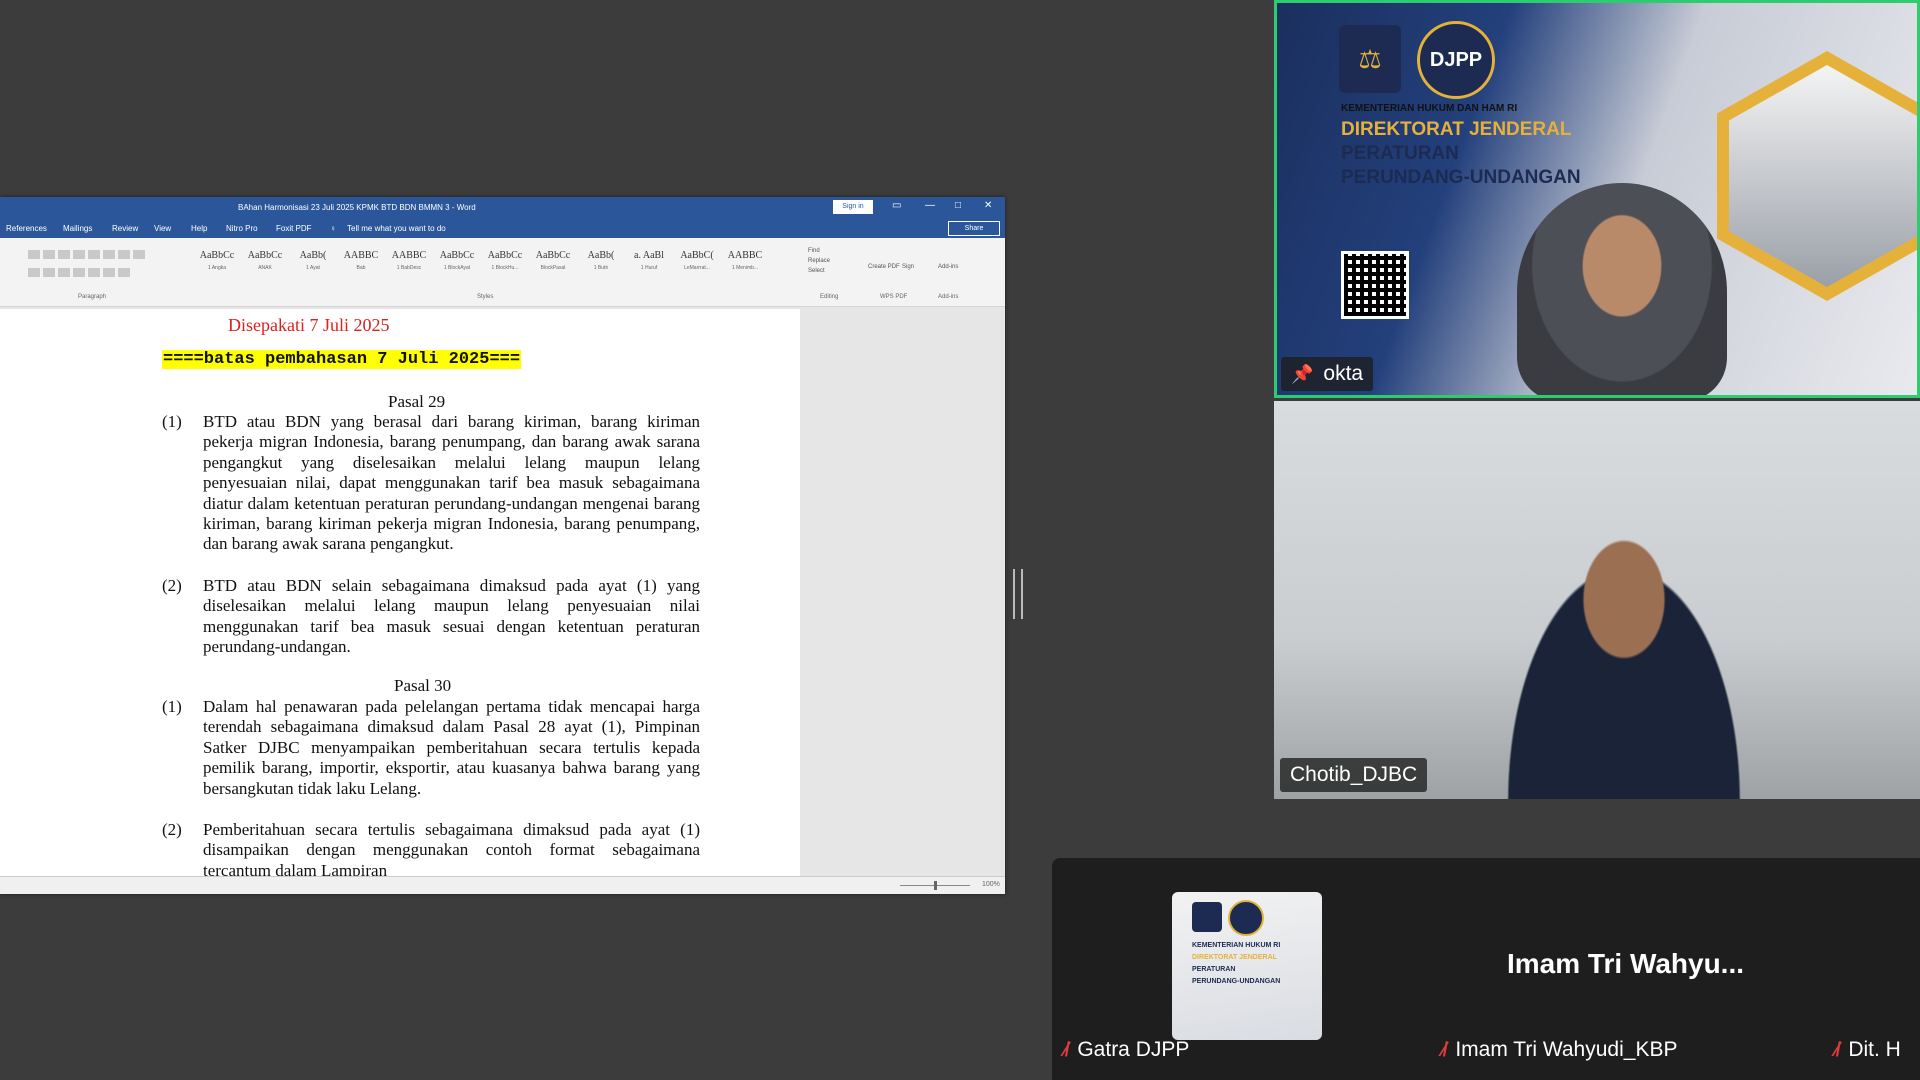 This screenshot has height=1080, width=1920. What do you see at coordinates (502, 885) in the screenshot?
I see `status-bar: 100%` at bounding box center [502, 885].